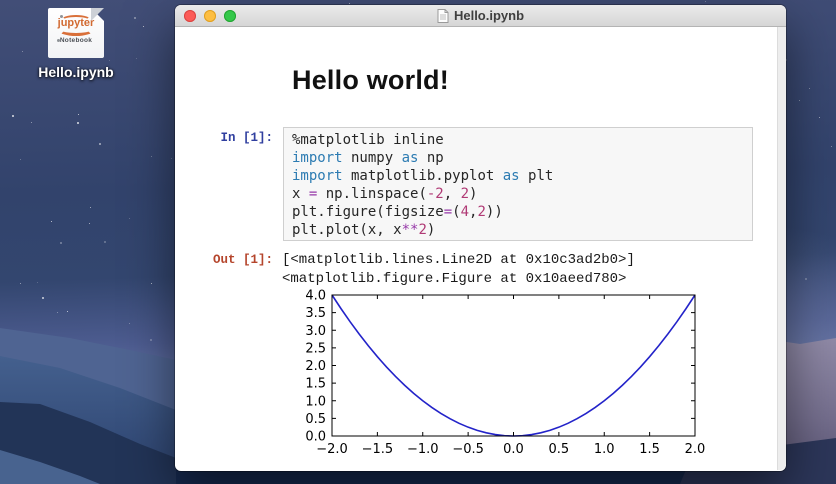  Describe the element at coordinates (76, 44) in the screenshot. I see `desktop-file-hello-ipynb: jupyter Notebook Hello.ipynb` at that location.